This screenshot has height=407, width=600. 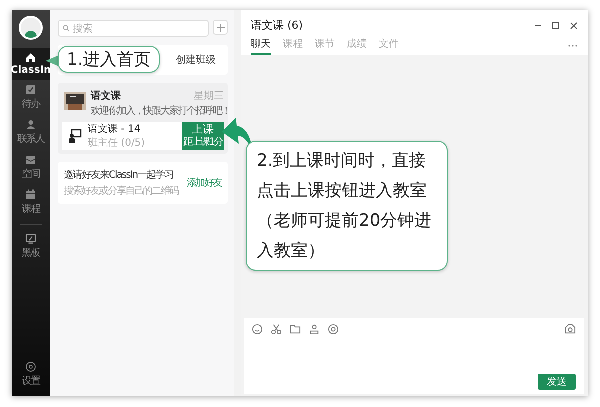 What do you see at coordinates (203, 136) in the screenshot?
I see `start-class-button: 上课 距上课1分` at bounding box center [203, 136].